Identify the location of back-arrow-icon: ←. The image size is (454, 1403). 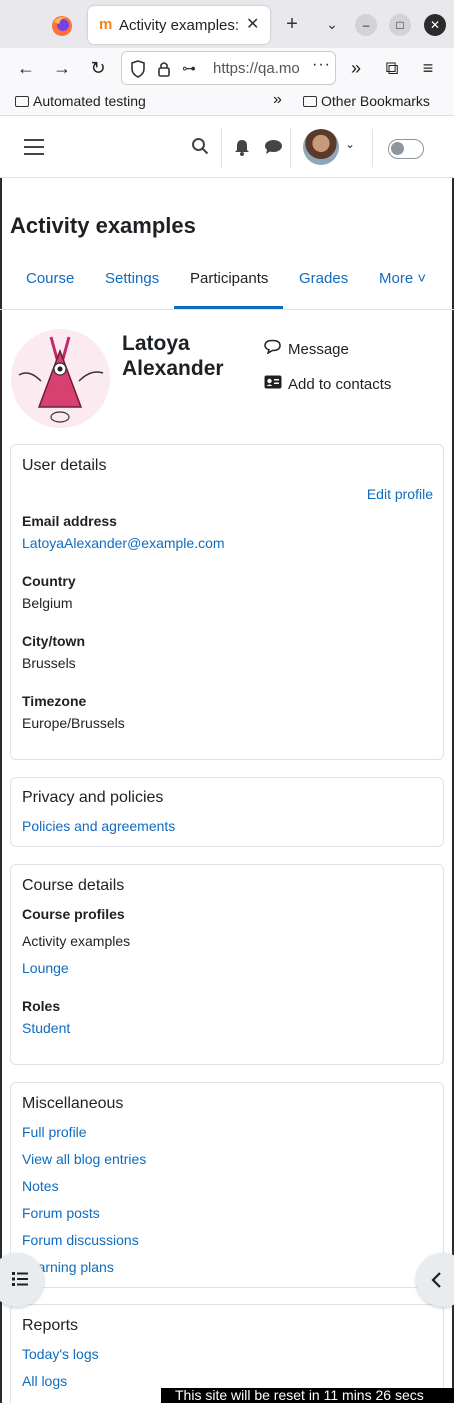
(26, 68).